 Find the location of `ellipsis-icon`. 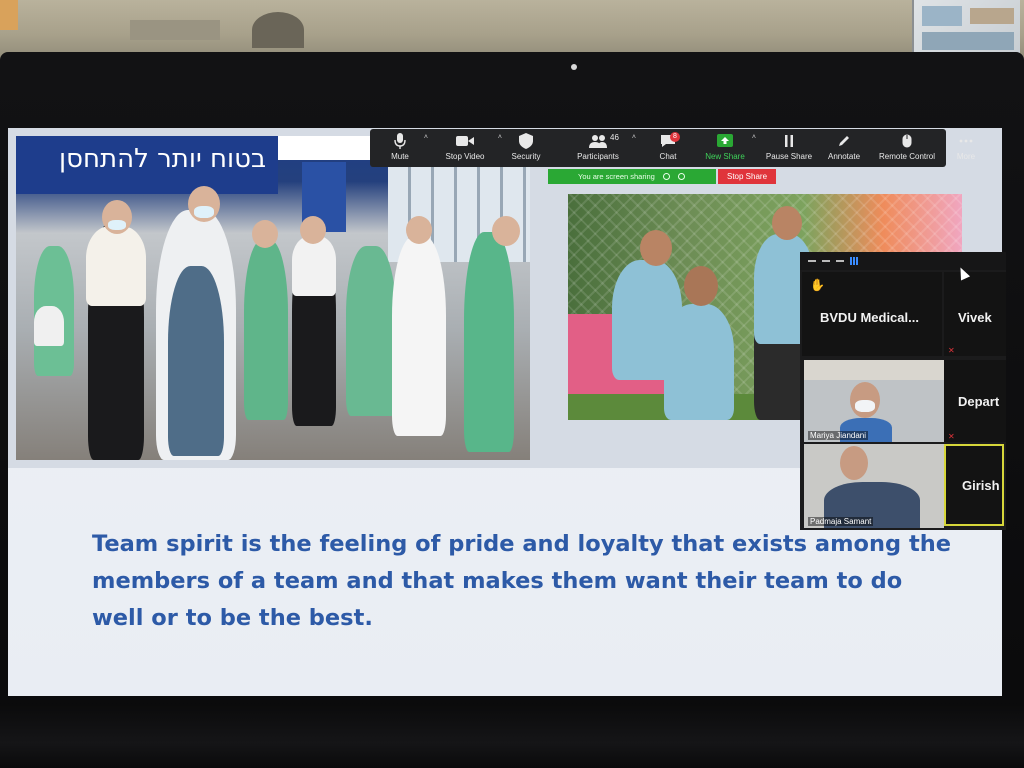

ellipsis-icon is located at coordinates (966, 141).